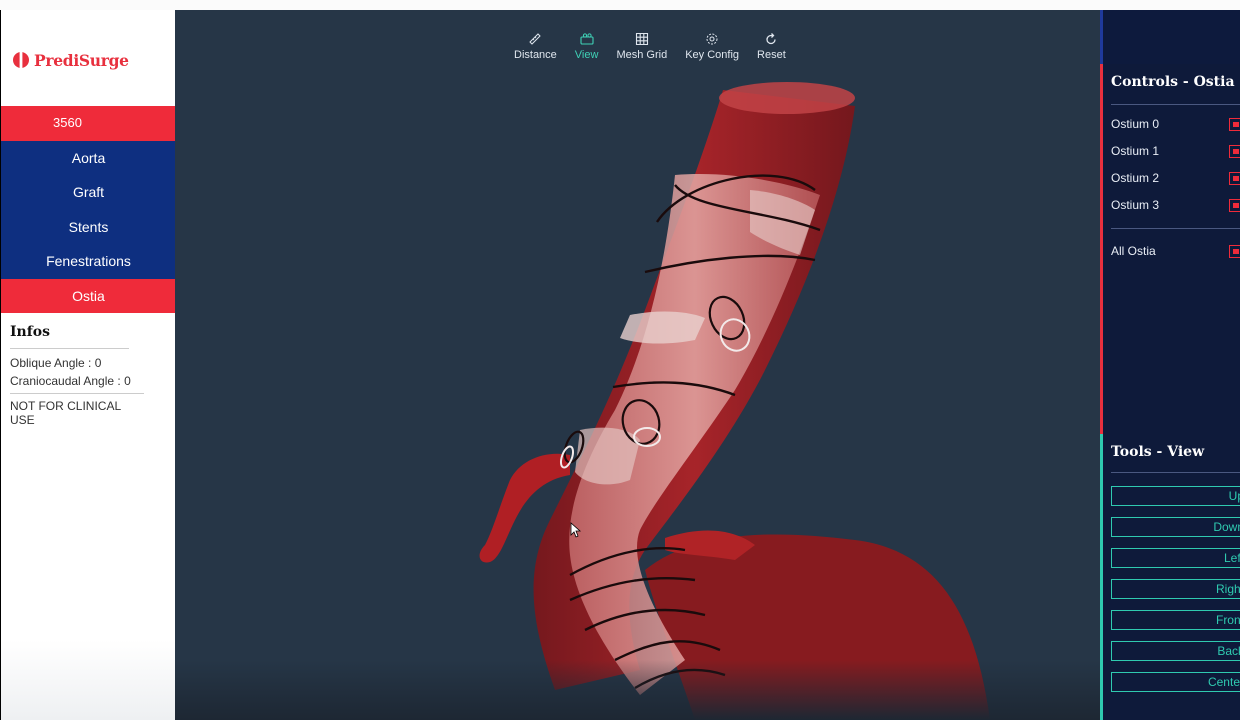  What do you see at coordinates (587, 46) in the screenshot?
I see `tool-view: View` at bounding box center [587, 46].